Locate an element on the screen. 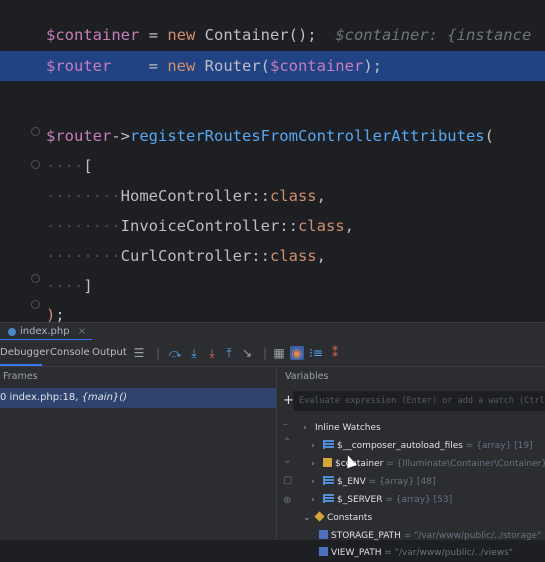  evaluate-icon: ▦ is located at coordinates (279, 353).